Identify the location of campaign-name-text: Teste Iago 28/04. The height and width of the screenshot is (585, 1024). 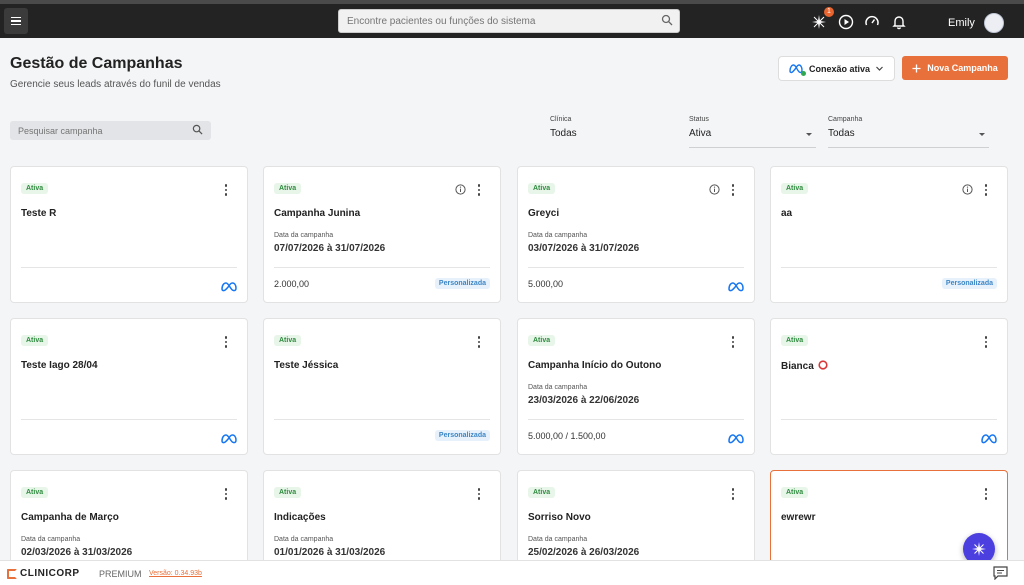
(59, 365).